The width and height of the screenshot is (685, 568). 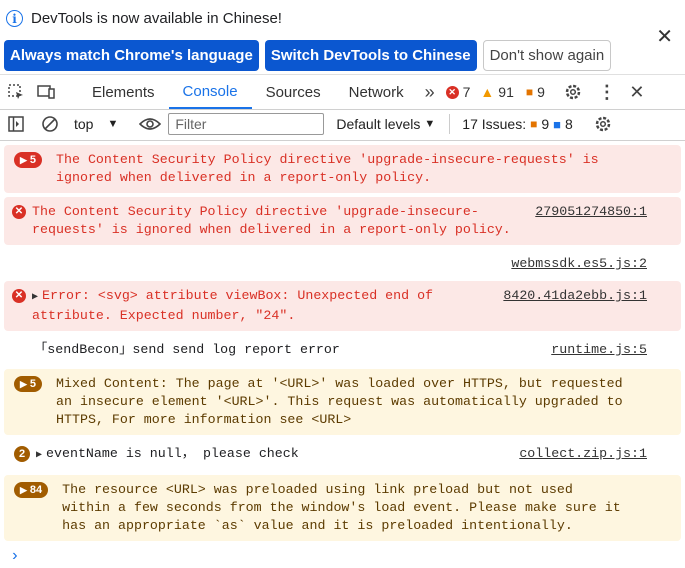 What do you see at coordinates (506, 92) in the screenshot?
I see `warning-count: 91` at bounding box center [506, 92].